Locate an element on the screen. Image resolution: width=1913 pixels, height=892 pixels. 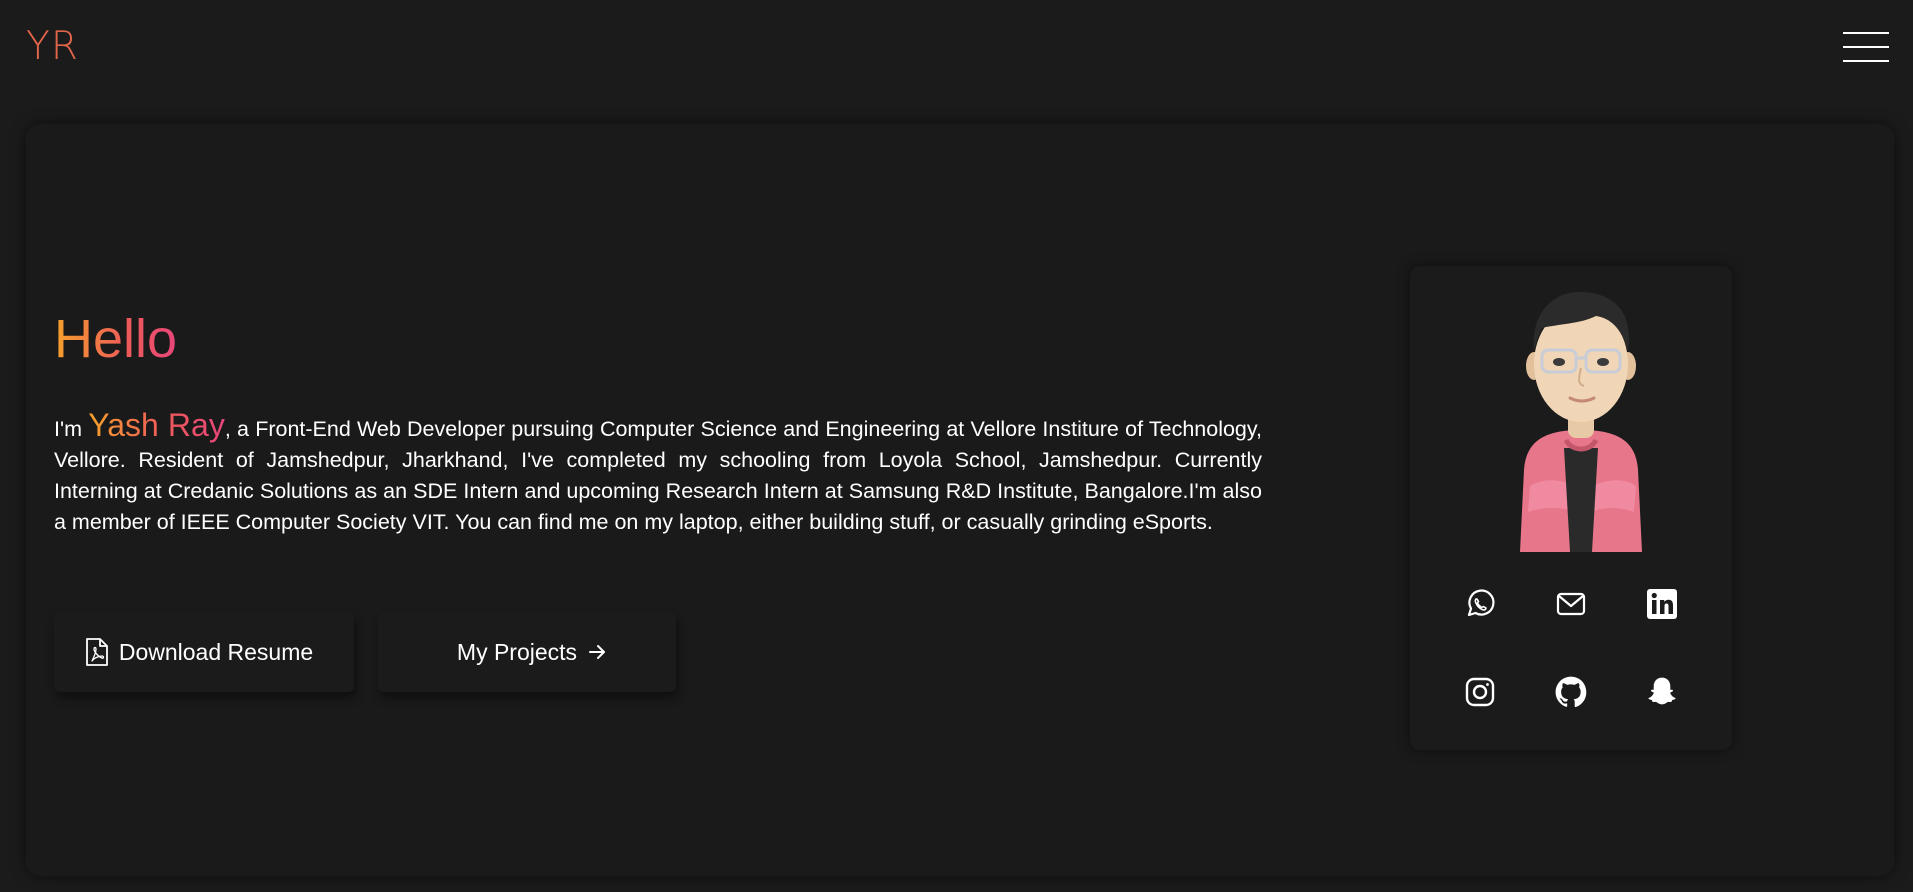
whatsapp-icon is located at coordinates (1480, 604).